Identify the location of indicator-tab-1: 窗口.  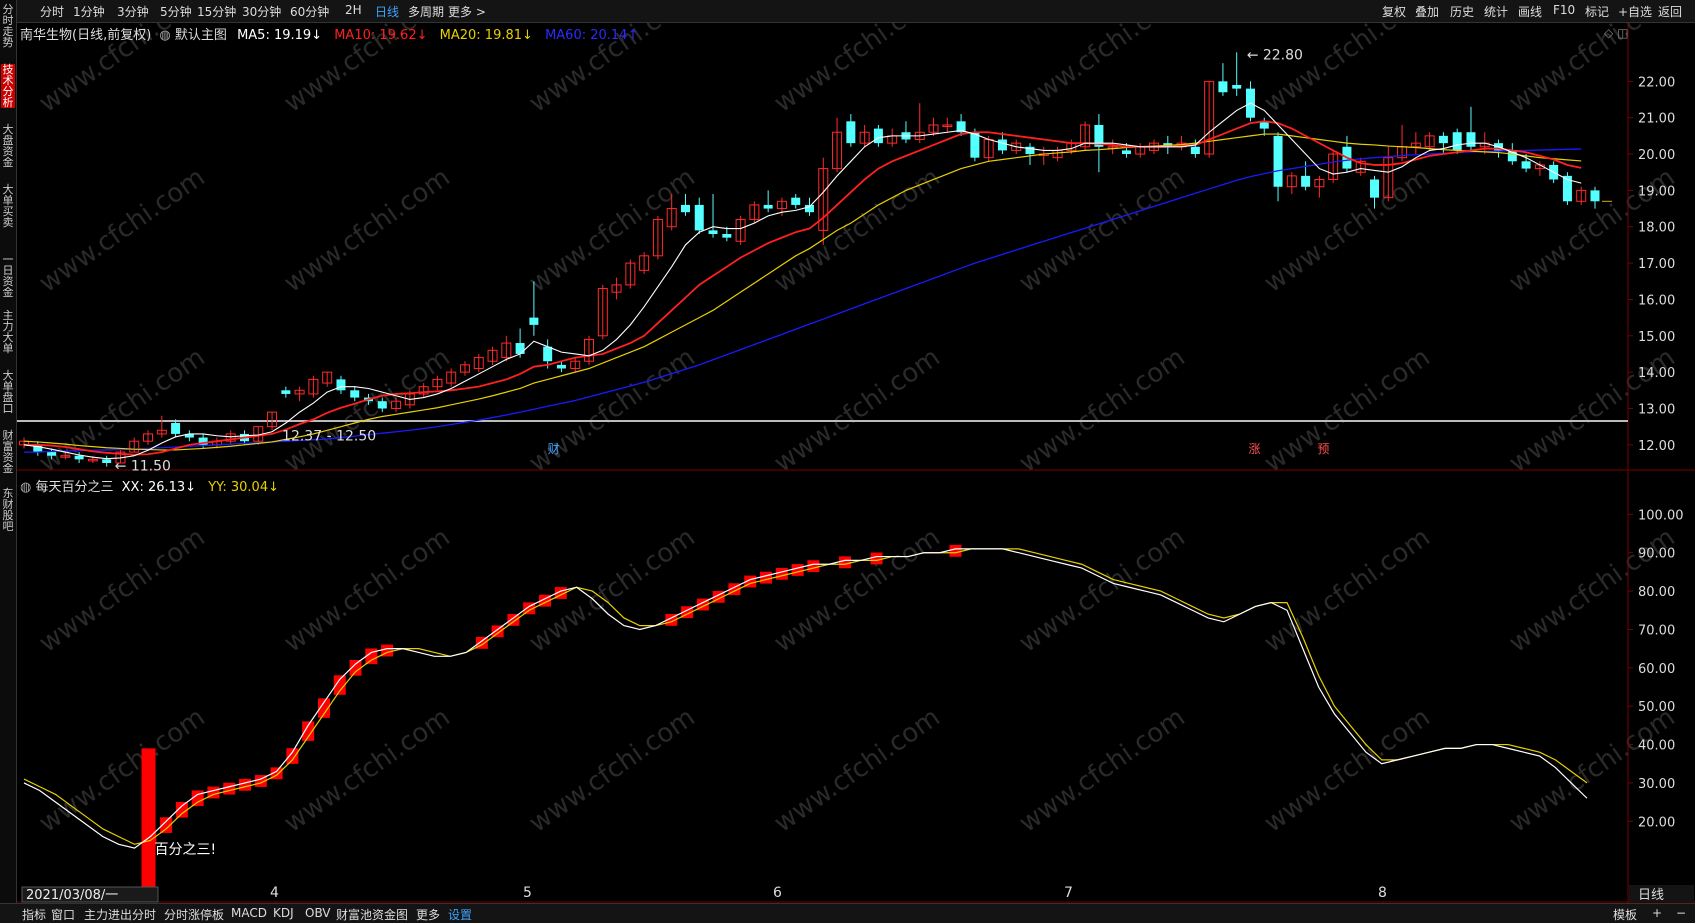
(63, 914).